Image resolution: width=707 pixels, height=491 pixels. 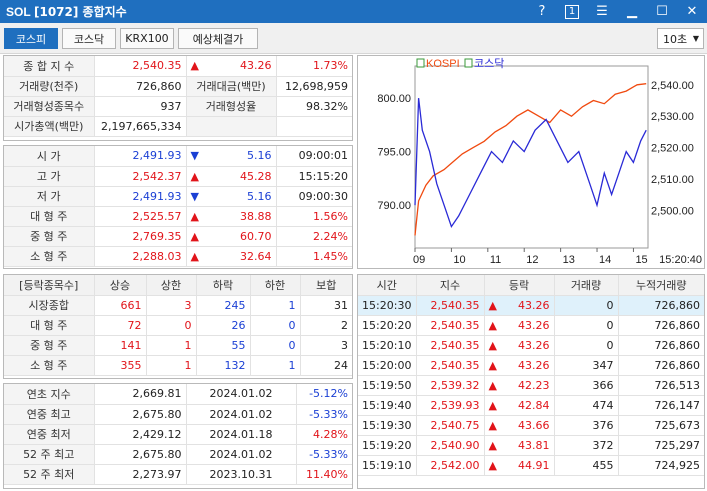 I want to click on close-icon: ✕, so click(x=692, y=11).